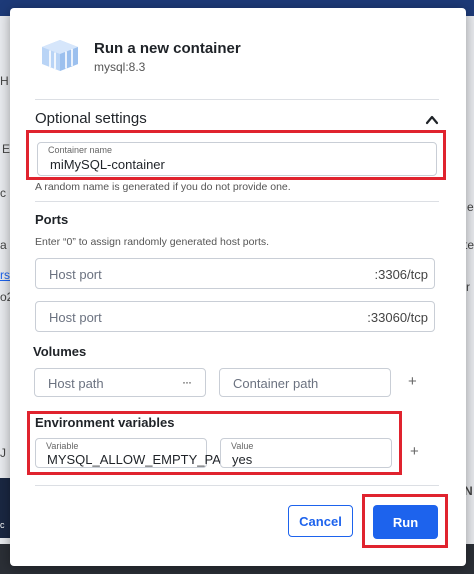 This screenshot has width=474, height=574. I want to click on browse-button: ···, so click(187, 382).